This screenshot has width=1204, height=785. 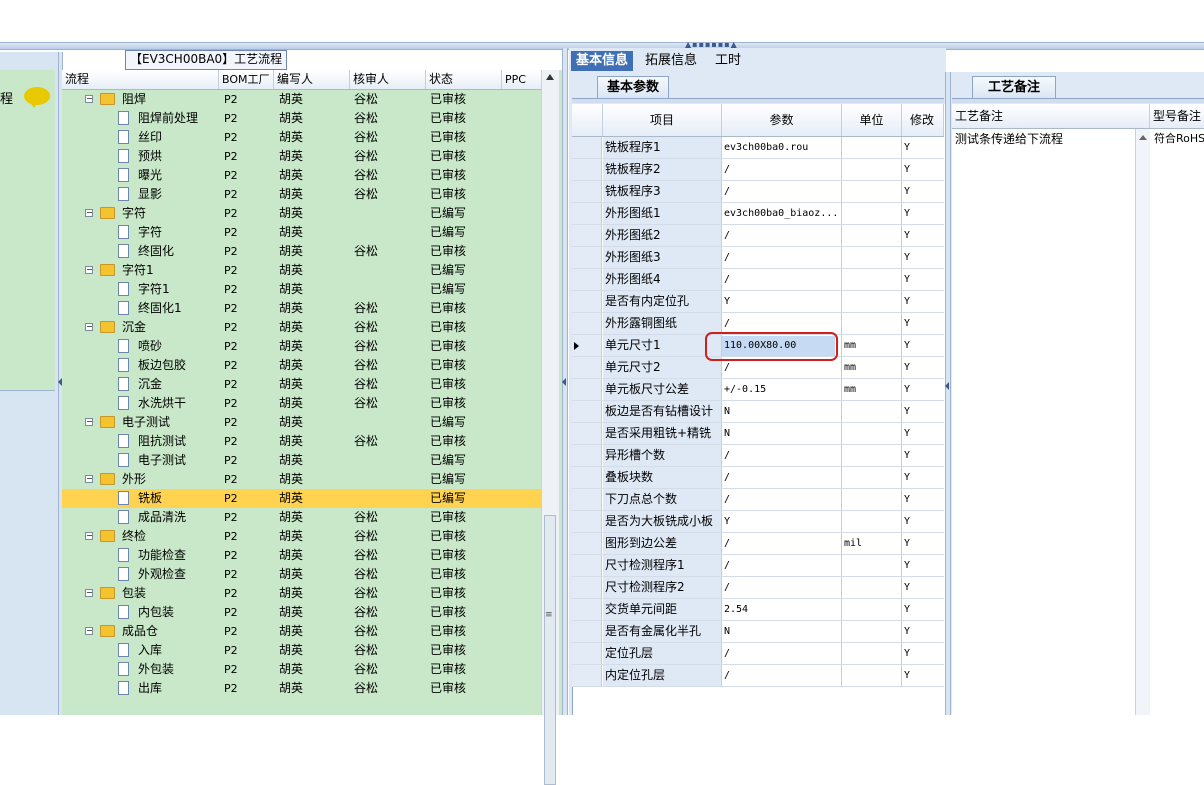 What do you see at coordinates (523, 79) in the screenshot?
I see `col-ppc: PPC` at bounding box center [523, 79].